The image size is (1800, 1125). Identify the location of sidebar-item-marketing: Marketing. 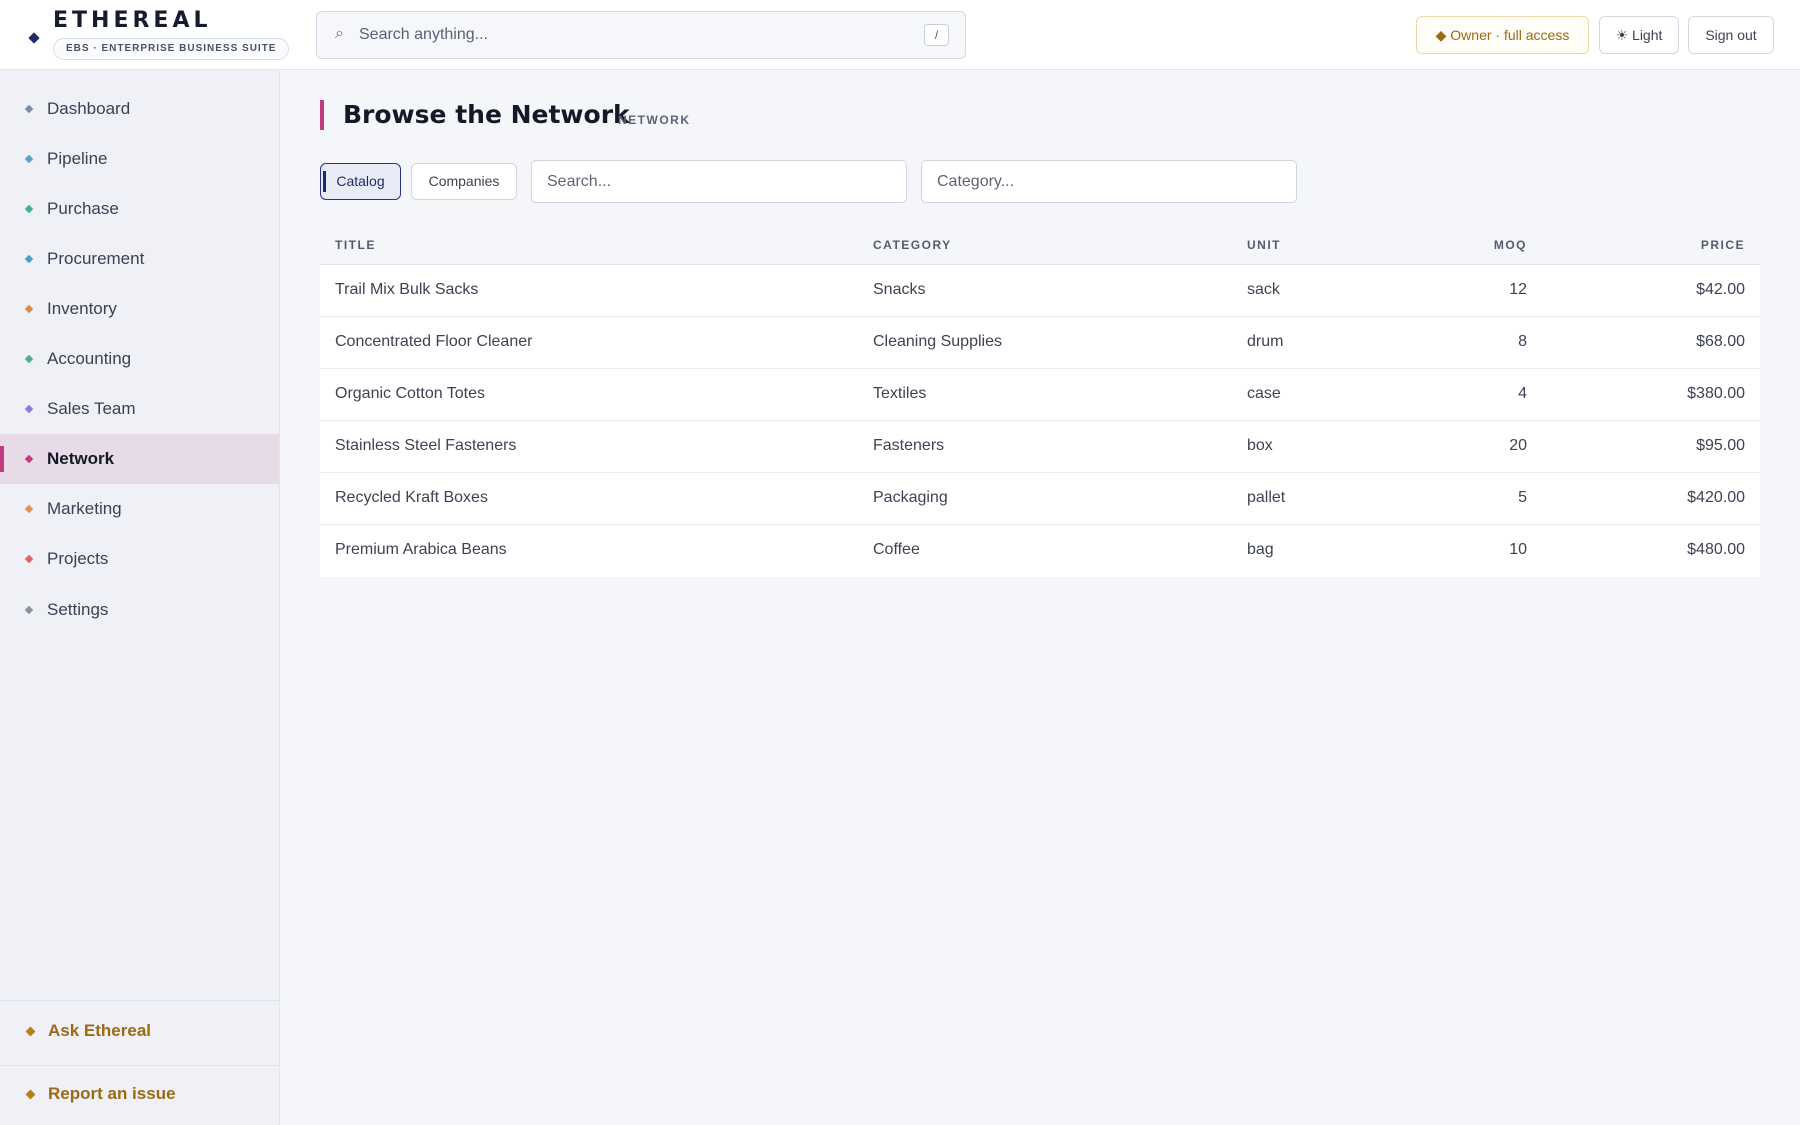
(139, 509).